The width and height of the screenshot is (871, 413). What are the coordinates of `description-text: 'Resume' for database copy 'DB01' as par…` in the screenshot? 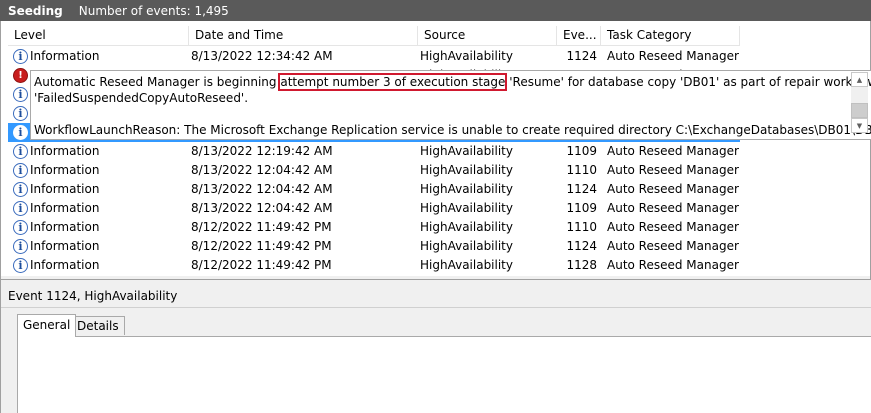 It's located at (688, 82).